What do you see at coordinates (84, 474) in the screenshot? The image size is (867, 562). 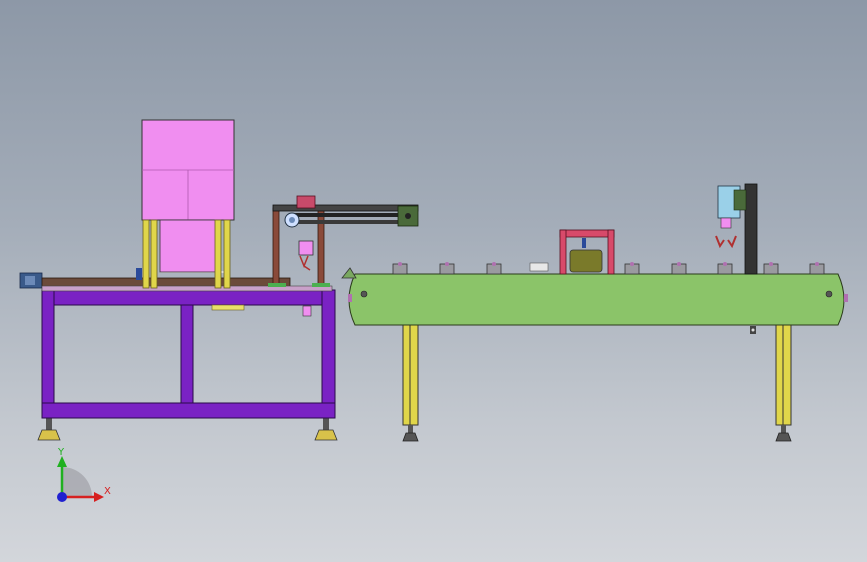 I see `axis-triad: Y X` at bounding box center [84, 474].